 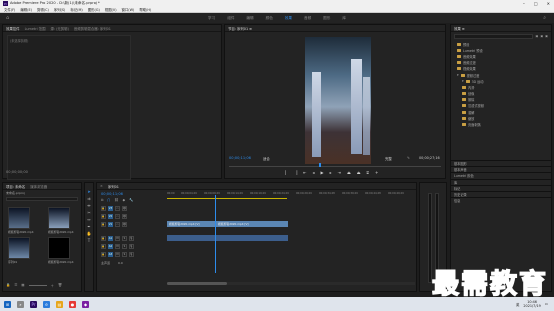 I want to click on slip-tool-icon: ↔, so click(x=89, y=219).